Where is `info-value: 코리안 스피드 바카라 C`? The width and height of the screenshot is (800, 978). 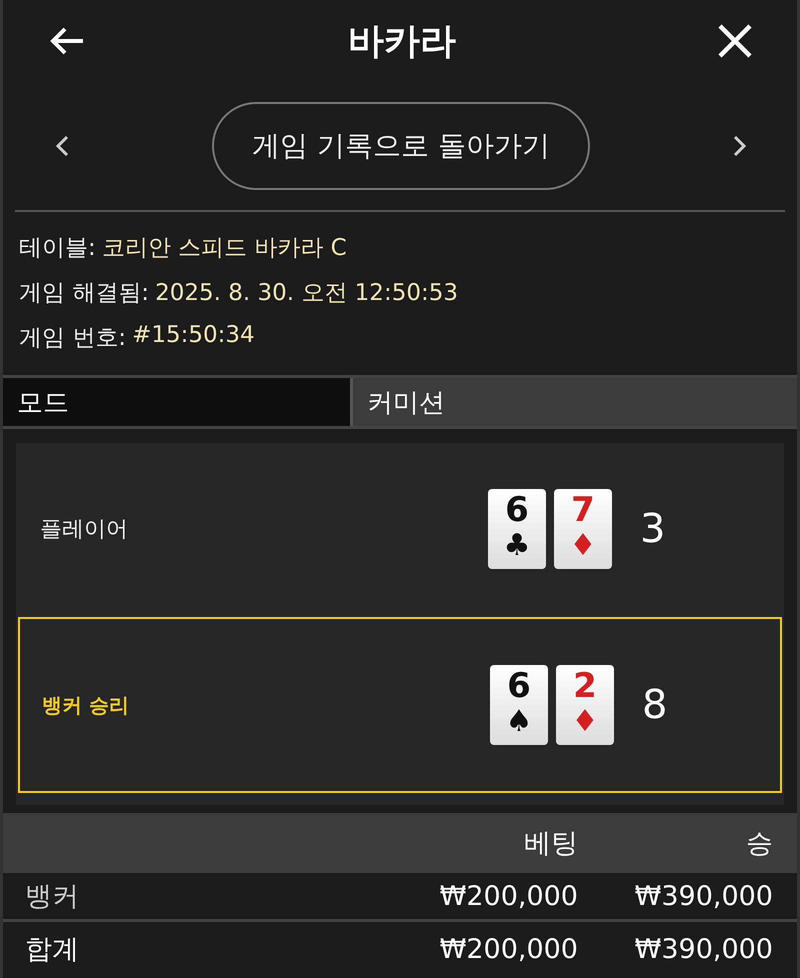
info-value: 코리안 스피드 바카라 C is located at coordinates (224, 248).